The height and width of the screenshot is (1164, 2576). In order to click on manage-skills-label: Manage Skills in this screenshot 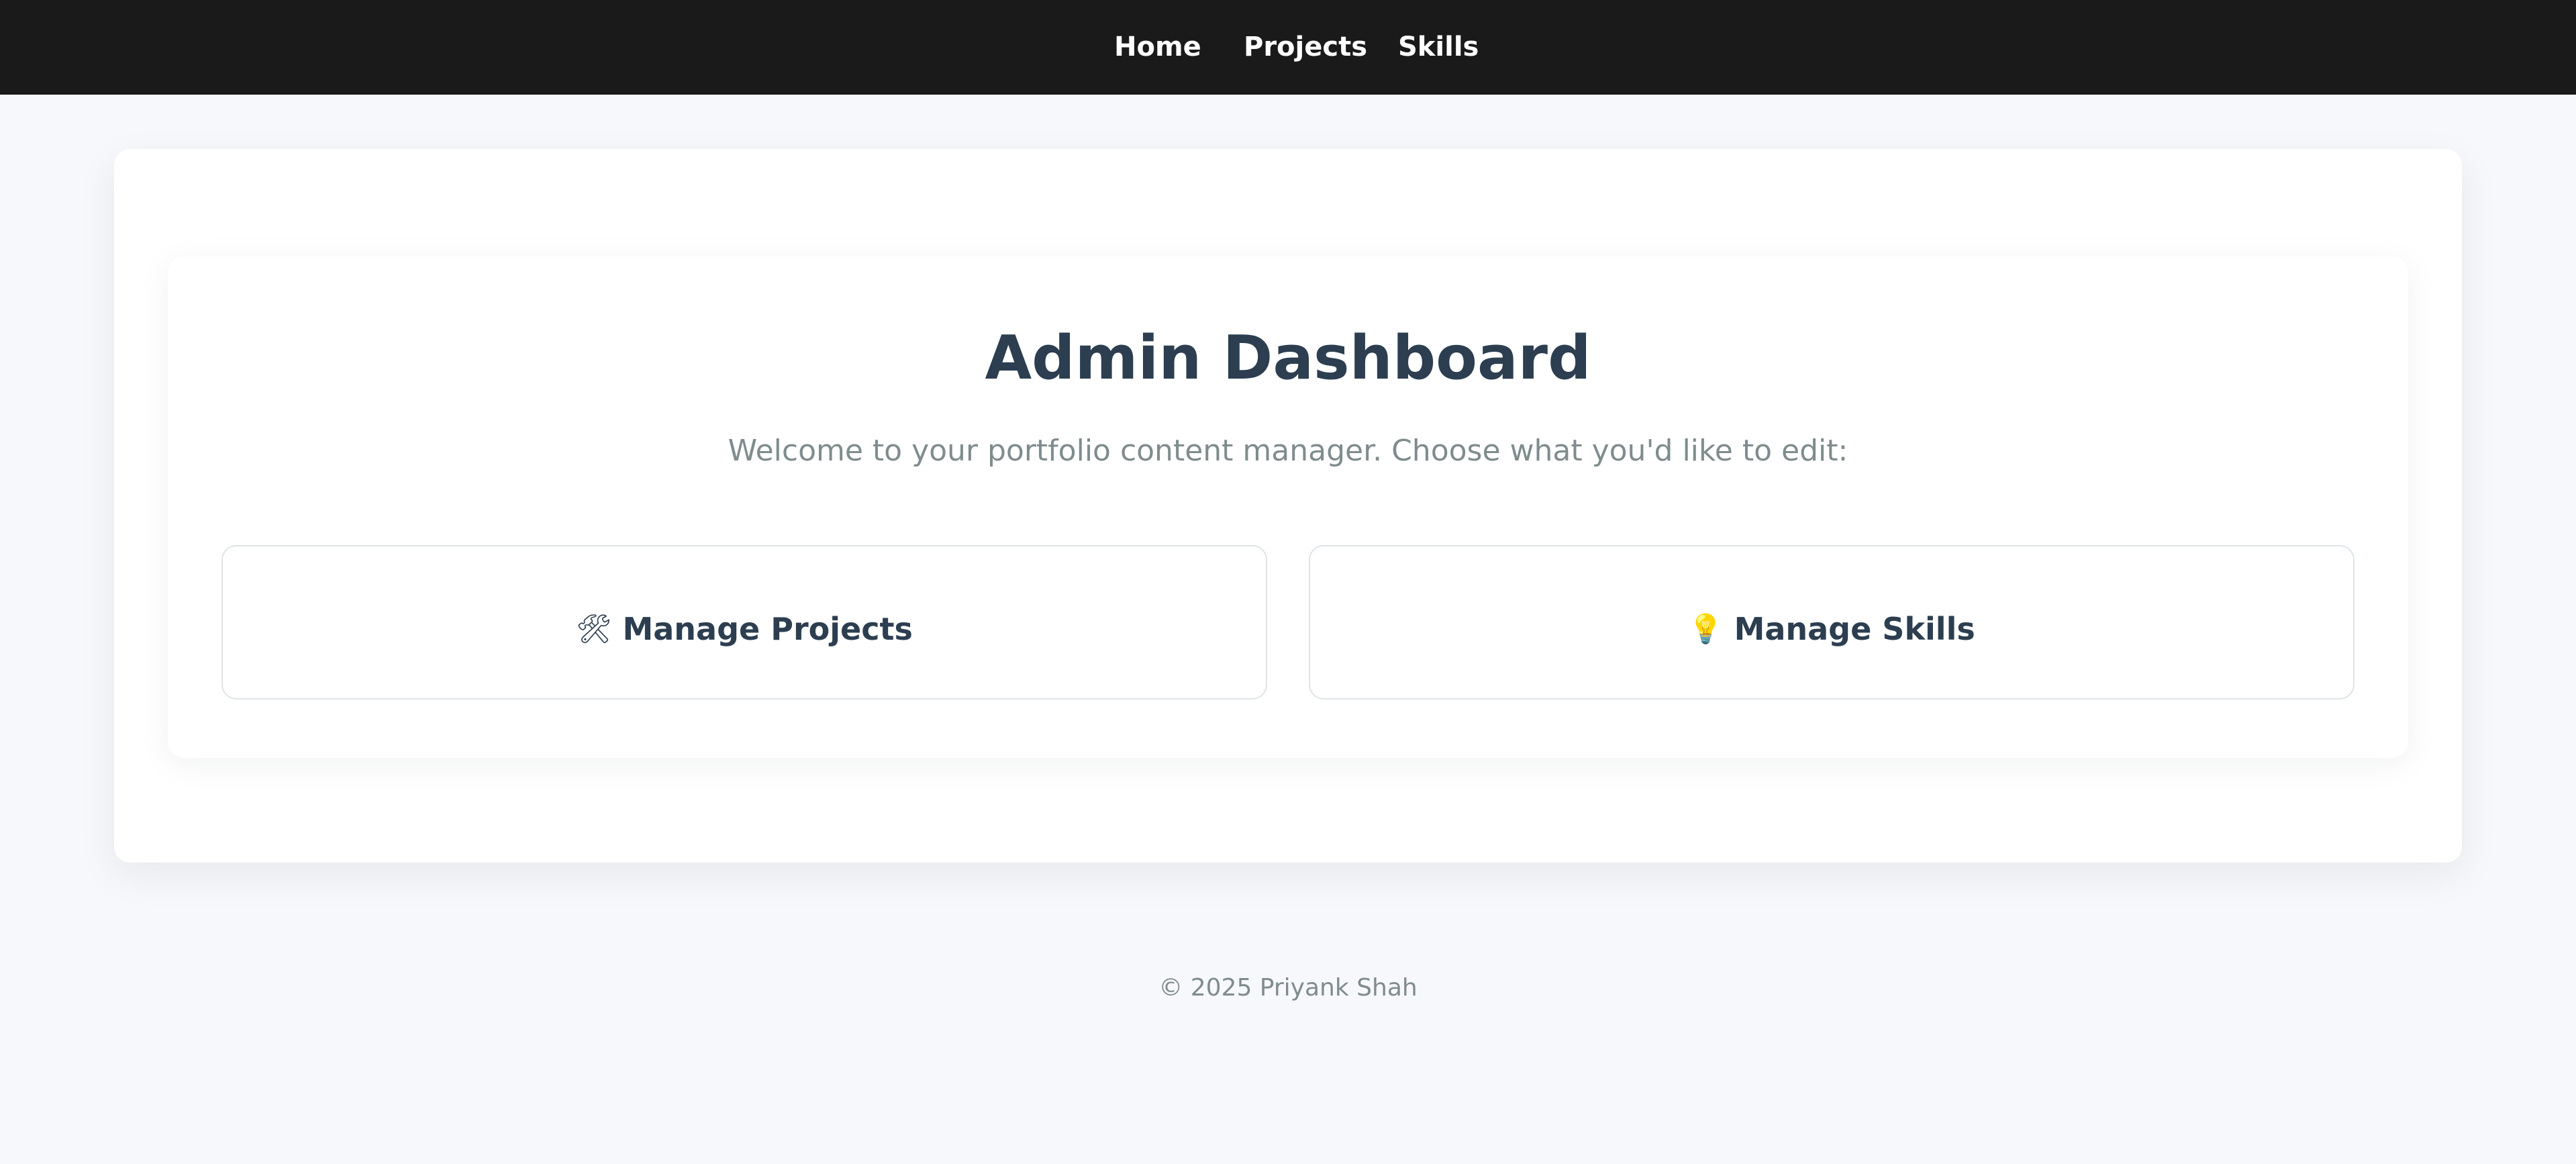, I will do `click(1854, 629)`.